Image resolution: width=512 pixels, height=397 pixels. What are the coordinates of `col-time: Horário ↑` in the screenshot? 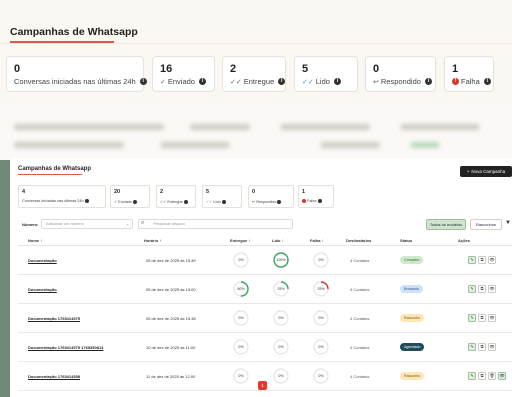 It's located at (152, 240).